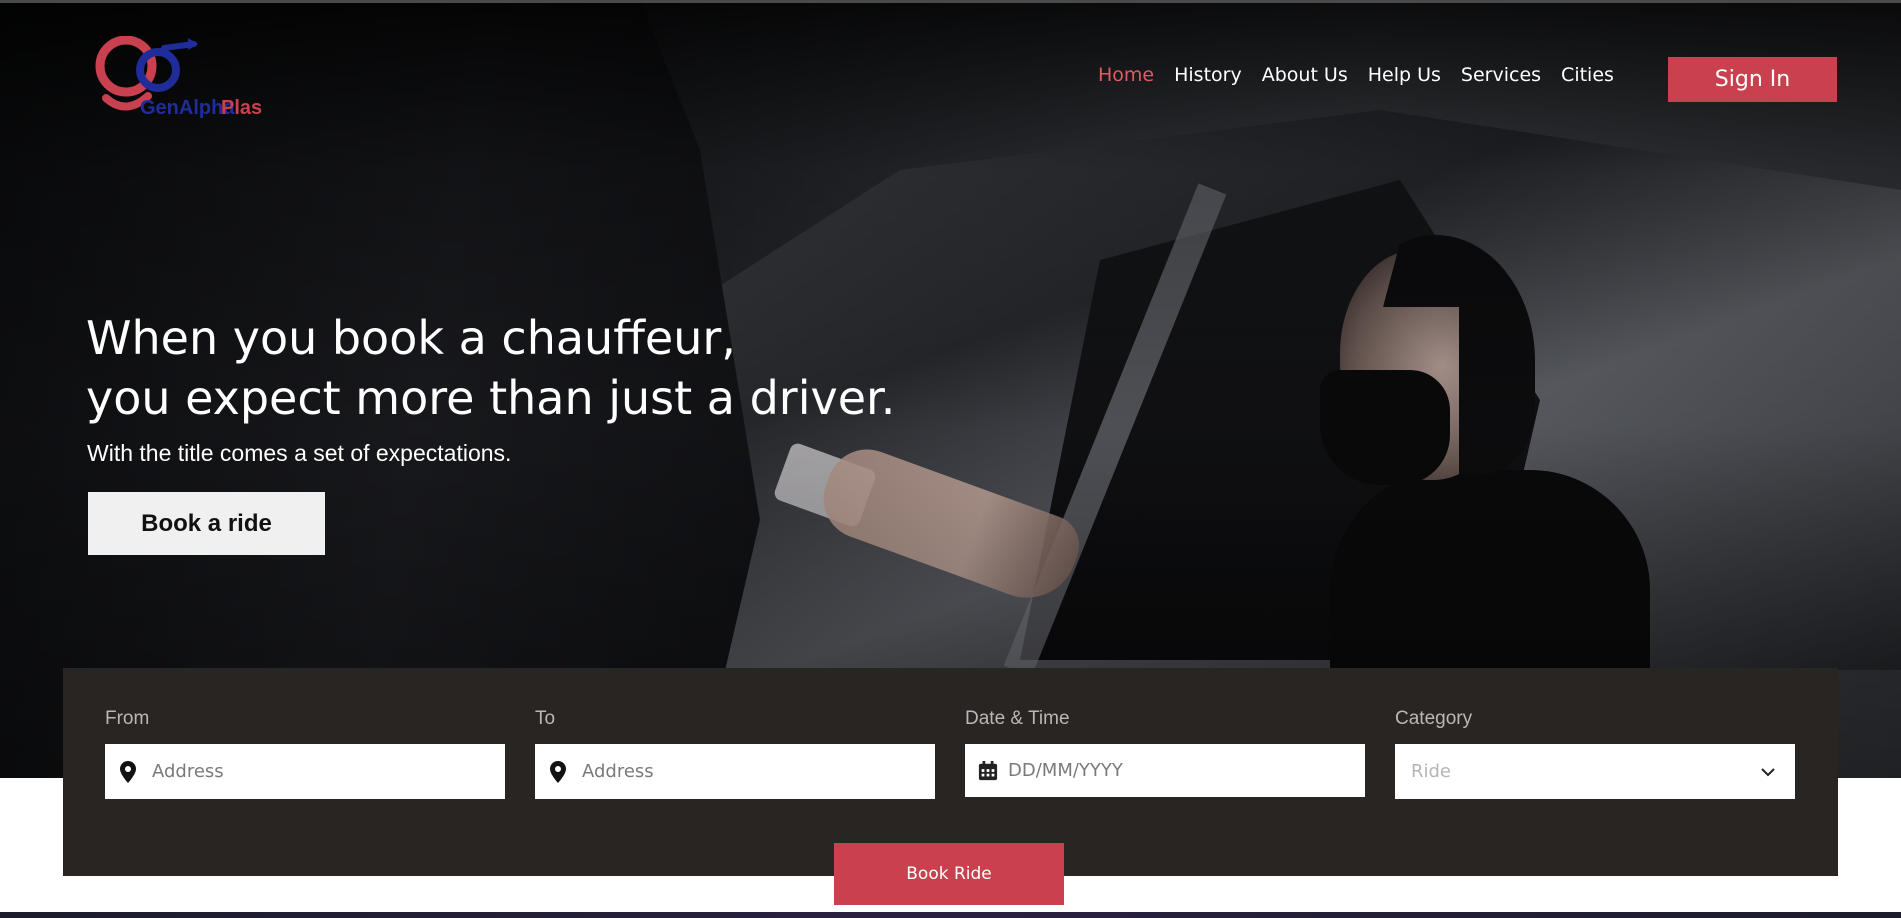  I want to click on datetime-label: Date & Time, so click(1017, 718).